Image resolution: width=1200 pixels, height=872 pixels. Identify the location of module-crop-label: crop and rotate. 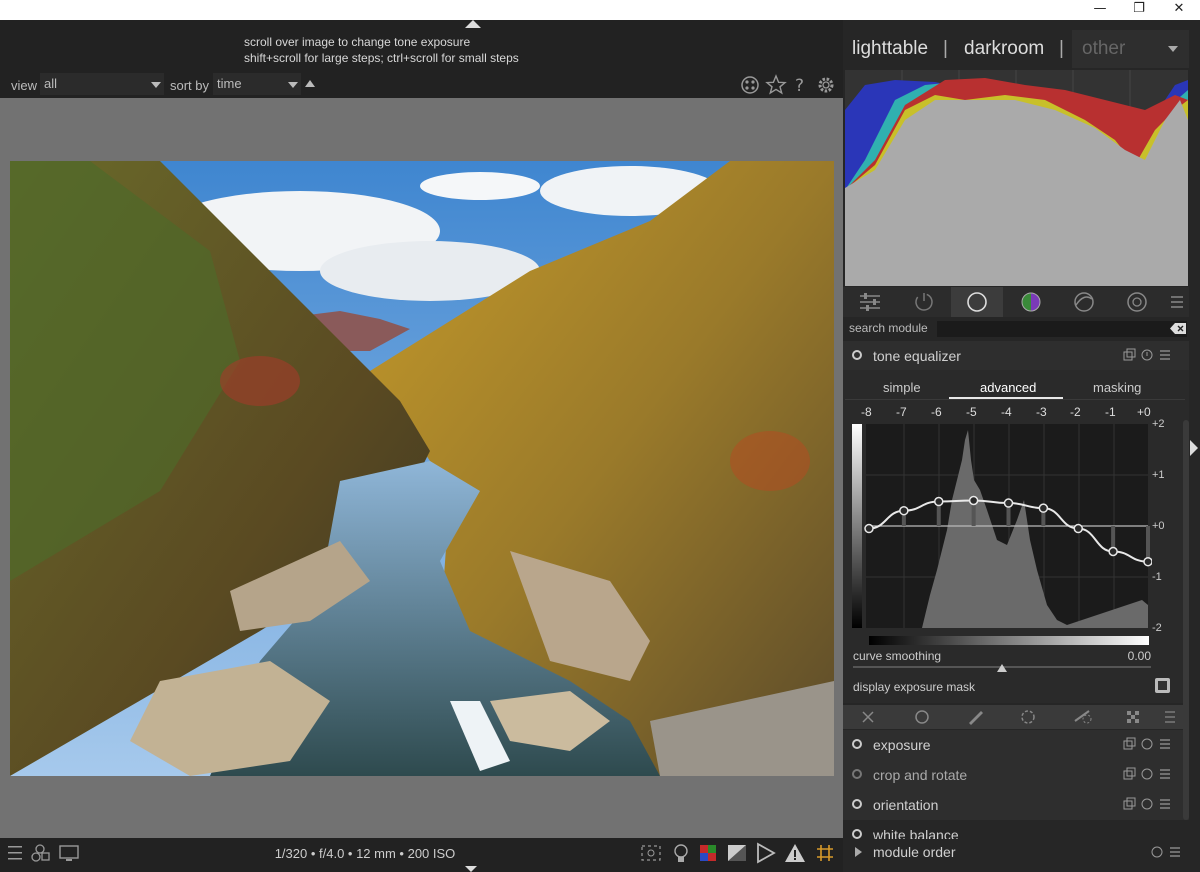
(920, 775).